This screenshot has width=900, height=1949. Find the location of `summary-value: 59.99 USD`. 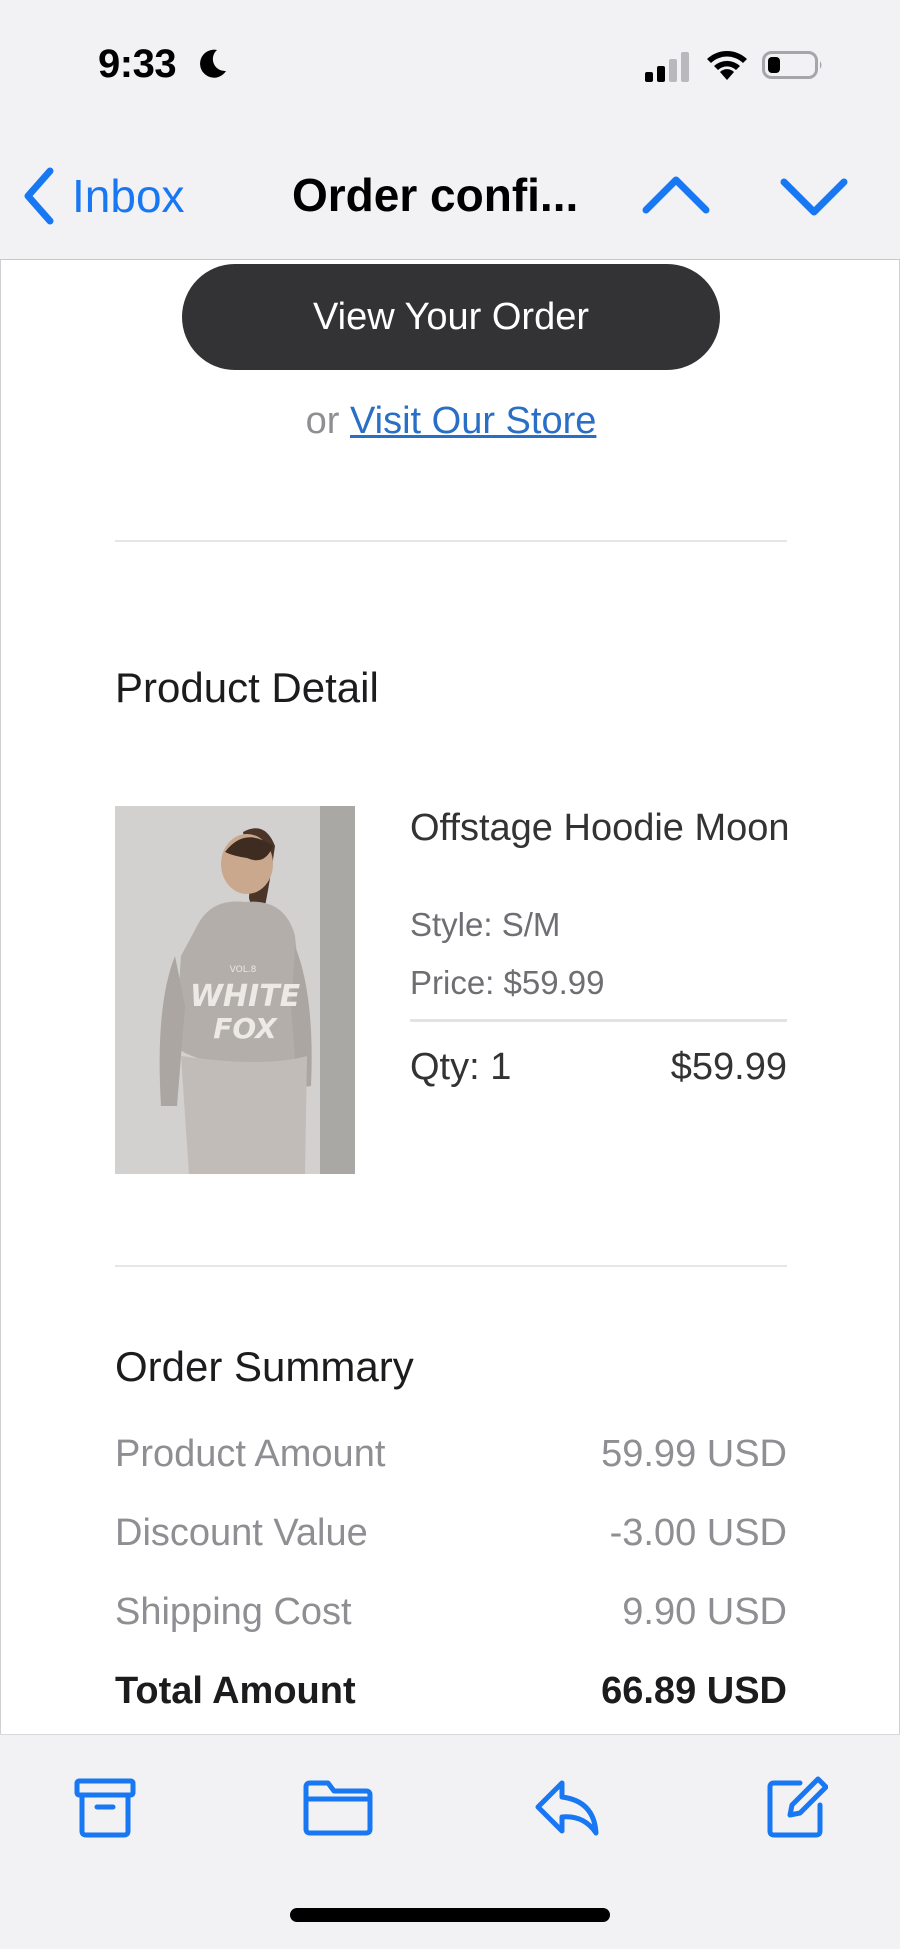

summary-value: 59.99 USD is located at coordinates (694, 1454).